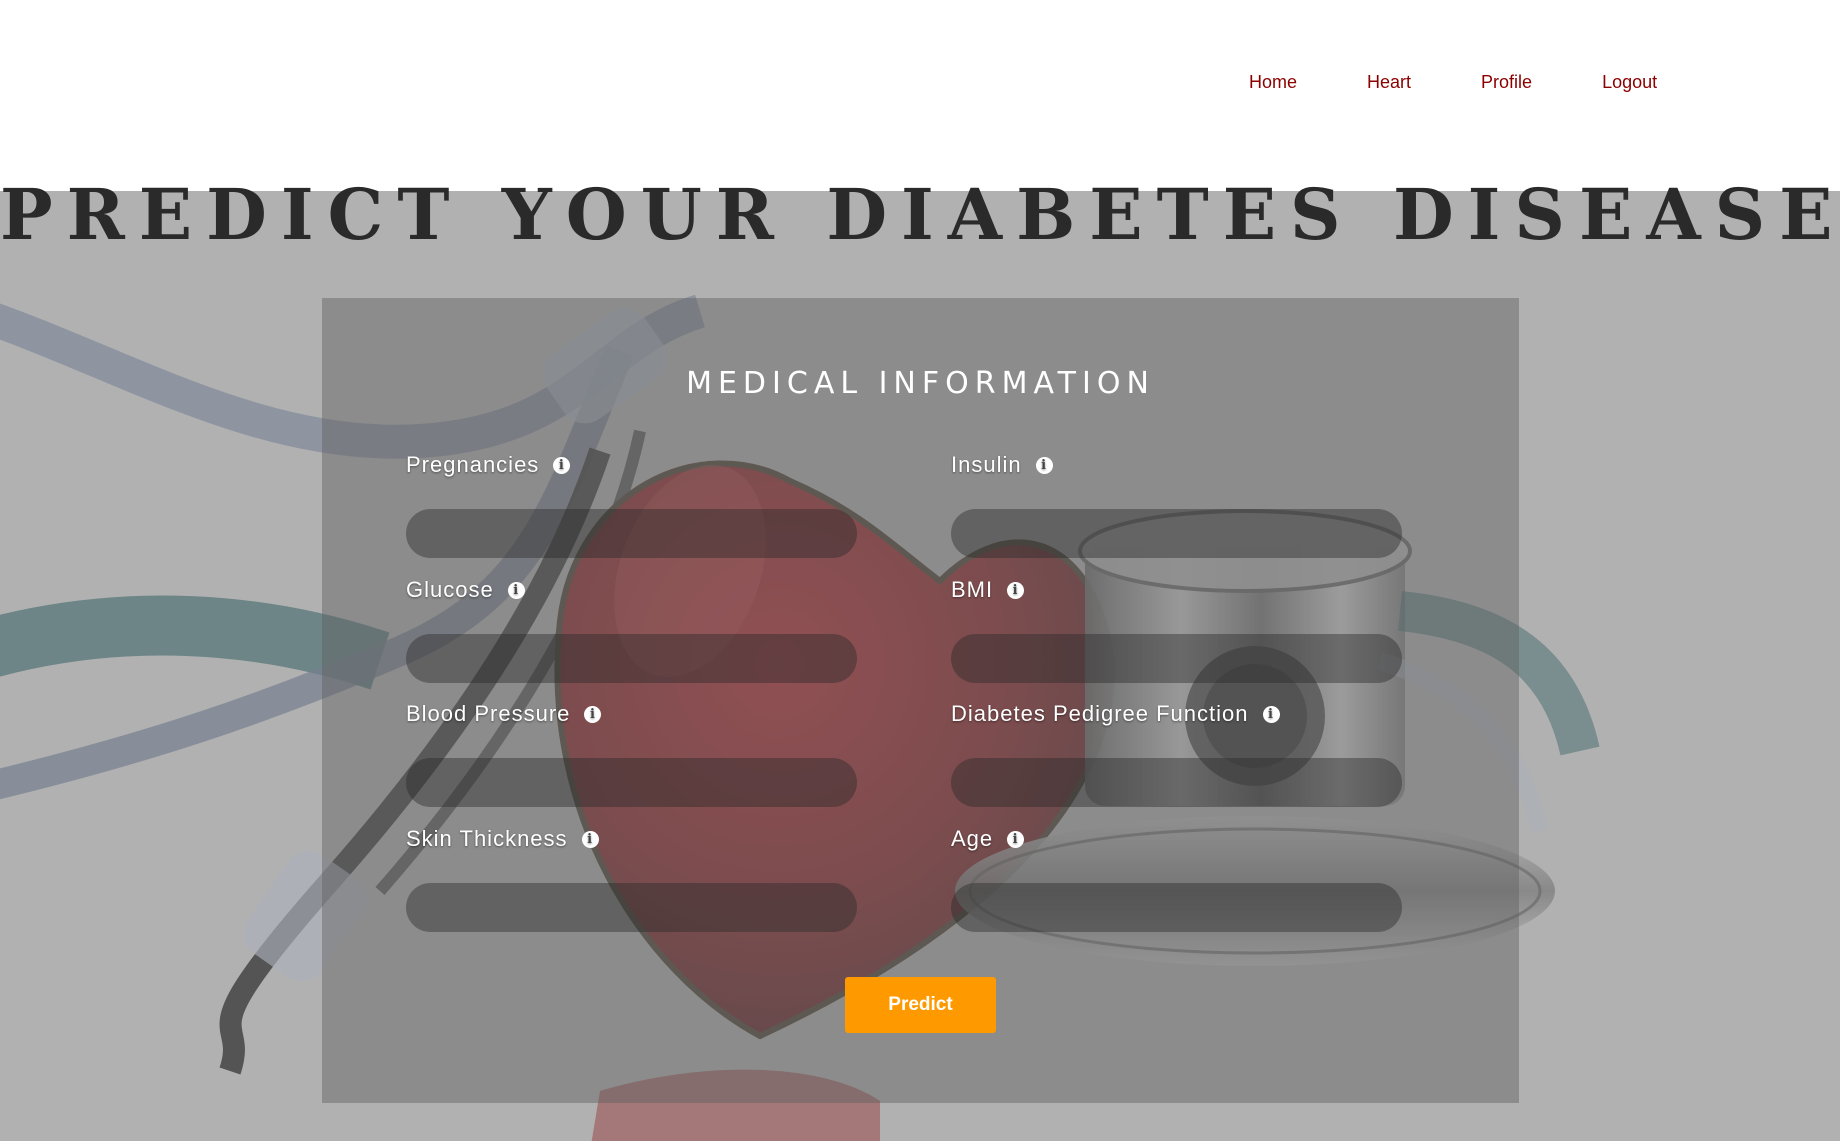  I want to click on glucose-input, so click(631, 658).